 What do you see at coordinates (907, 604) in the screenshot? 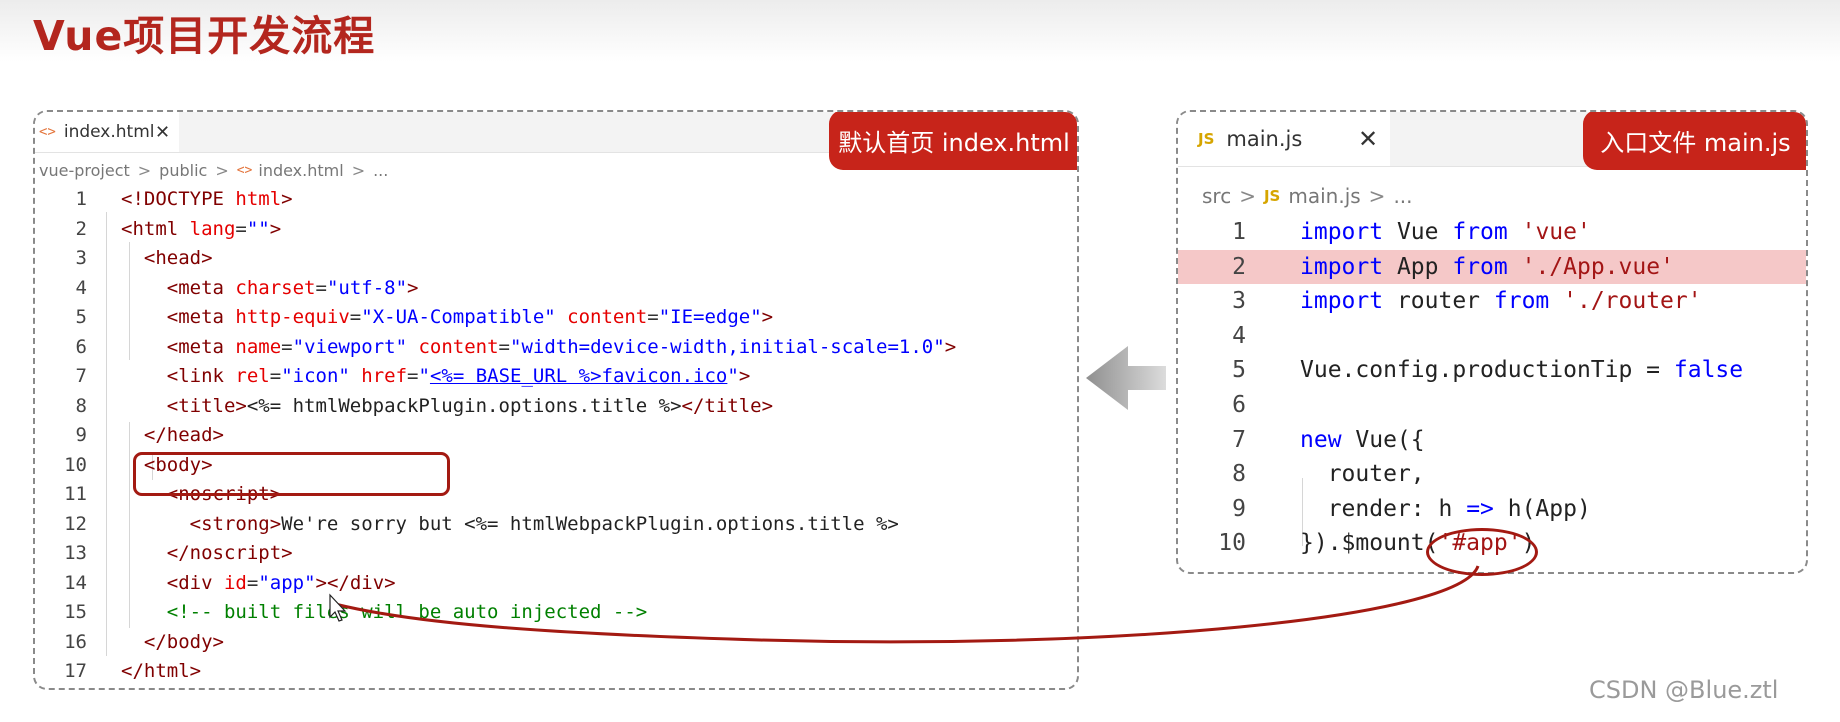
I see `connector-curve` at bounding box center [907, 604].